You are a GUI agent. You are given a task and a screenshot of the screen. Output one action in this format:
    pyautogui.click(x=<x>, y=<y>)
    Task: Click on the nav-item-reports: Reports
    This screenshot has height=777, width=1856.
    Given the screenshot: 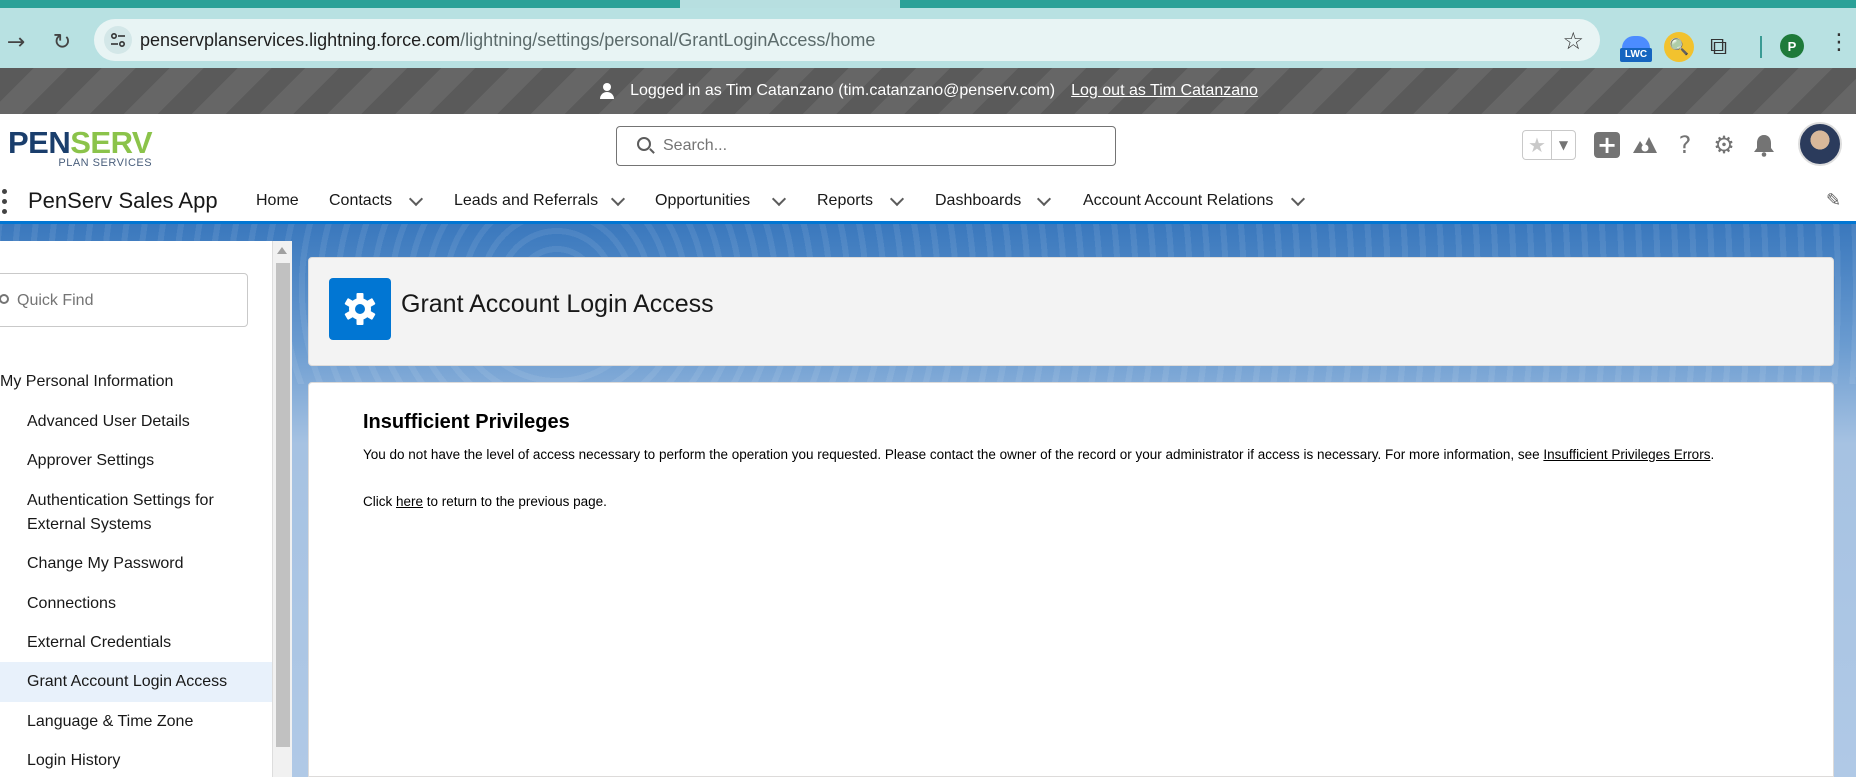 What is the action you would take?
    pyautogui.click(x=845, y=201)
    